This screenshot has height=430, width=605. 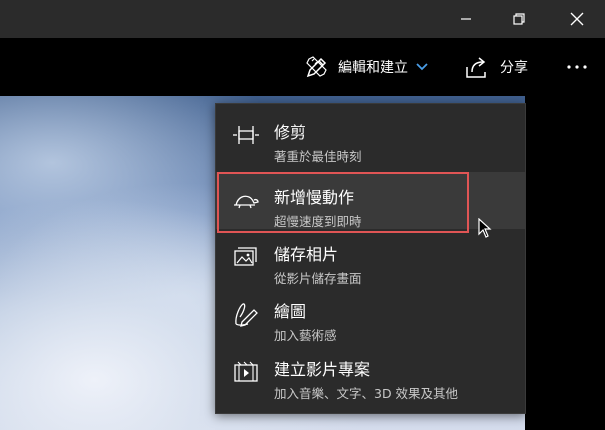 I want to click on menu-item-subtitle: 加入音樂、文字、3D 效果及其他, so click(x=366, y=393).